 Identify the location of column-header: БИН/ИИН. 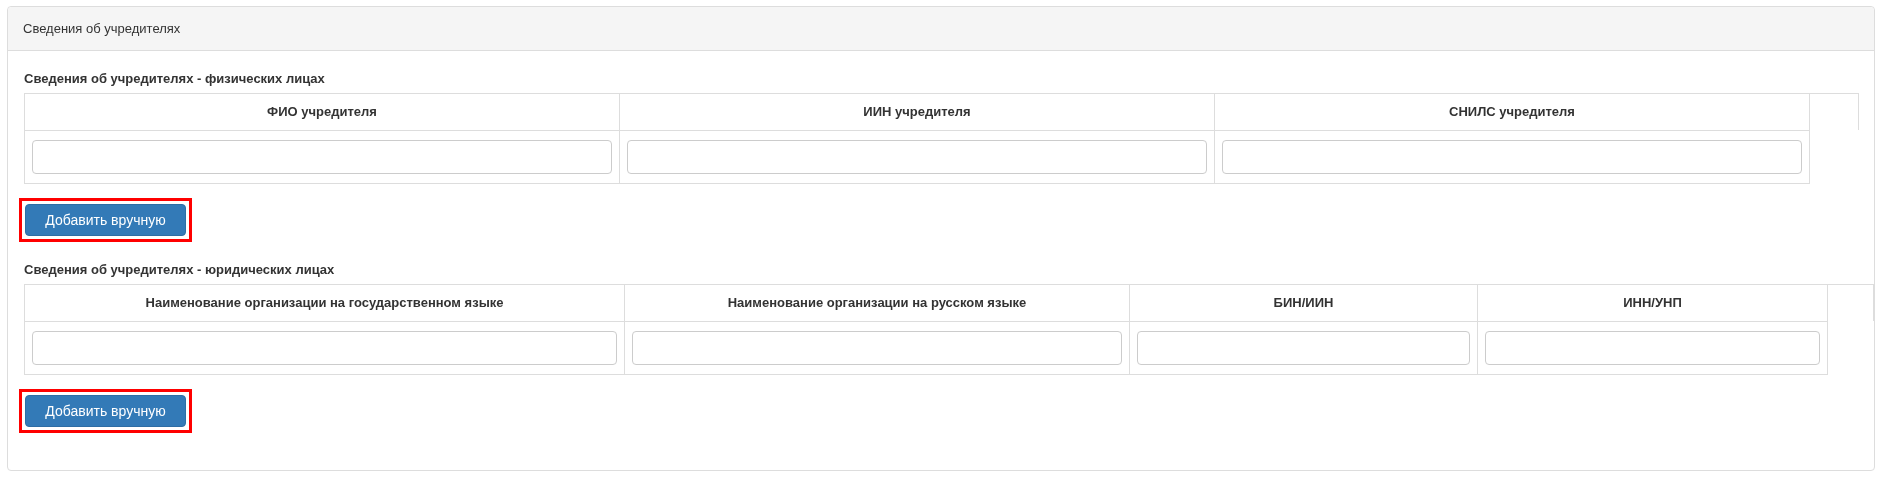
(1303, 303).